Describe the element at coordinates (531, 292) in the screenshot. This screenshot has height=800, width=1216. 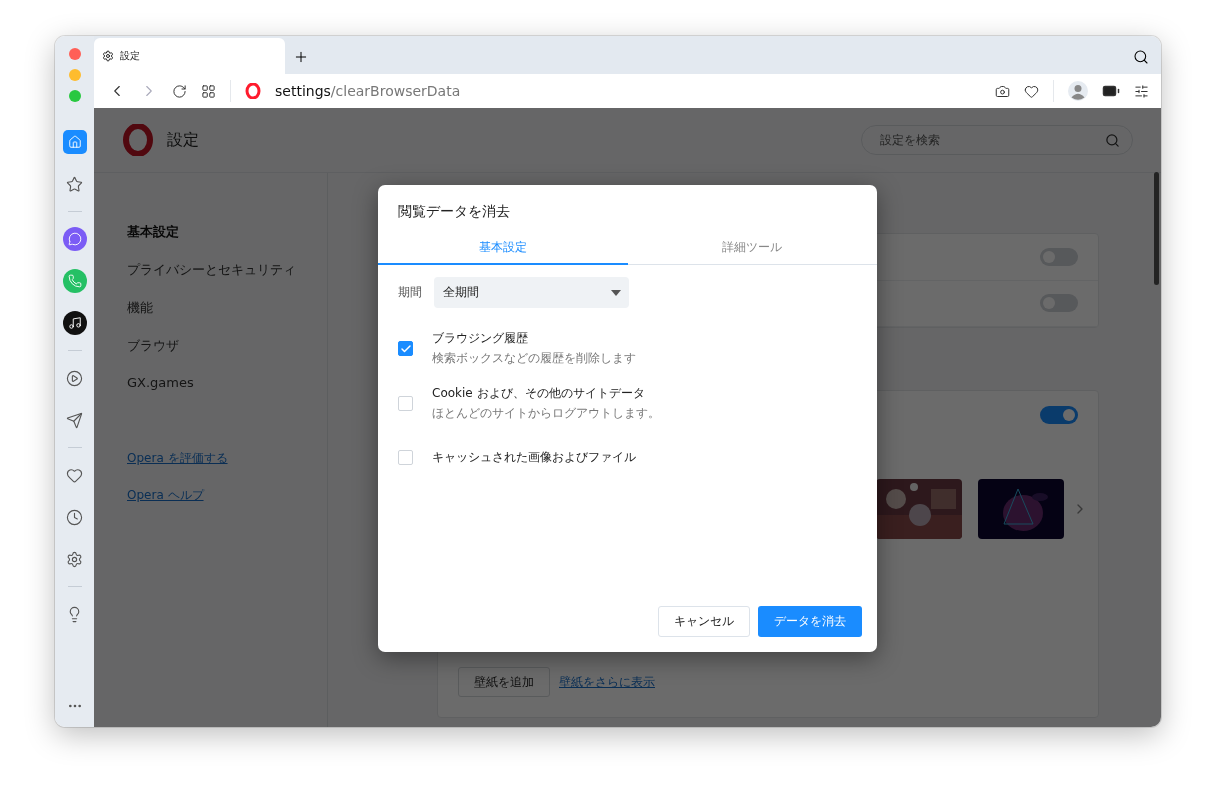
I see `period-select: 全期間` at that location.